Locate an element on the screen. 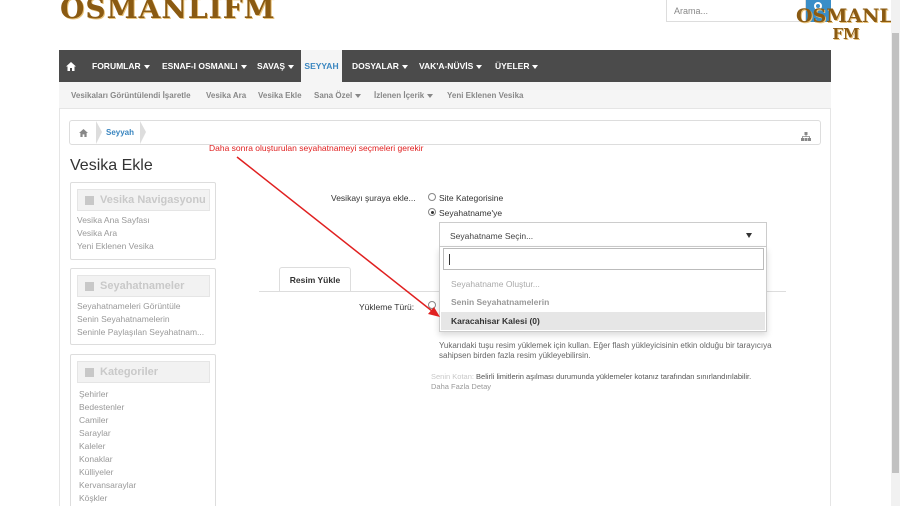 This screenshot has width=900, height=506. category-link: Köşkler is located at coordinates (93, 498).